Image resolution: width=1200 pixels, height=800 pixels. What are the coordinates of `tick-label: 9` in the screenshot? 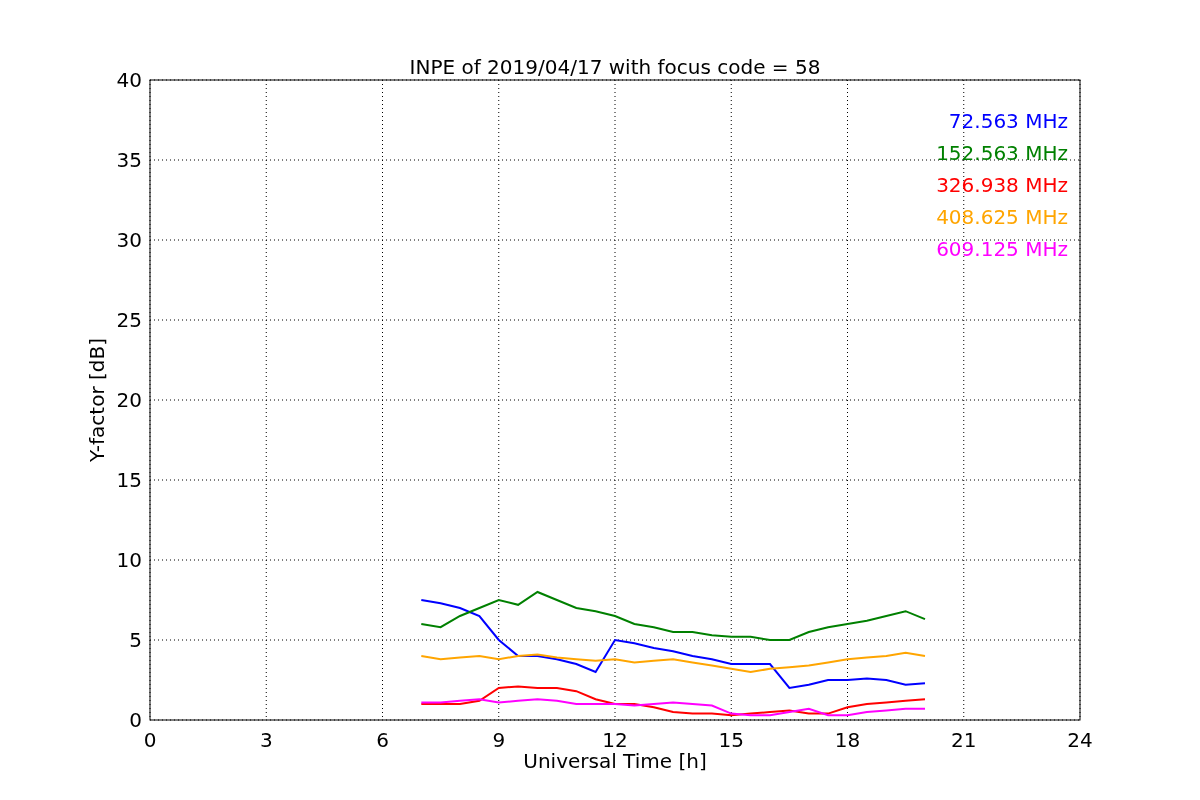 It's located at (499, 740).